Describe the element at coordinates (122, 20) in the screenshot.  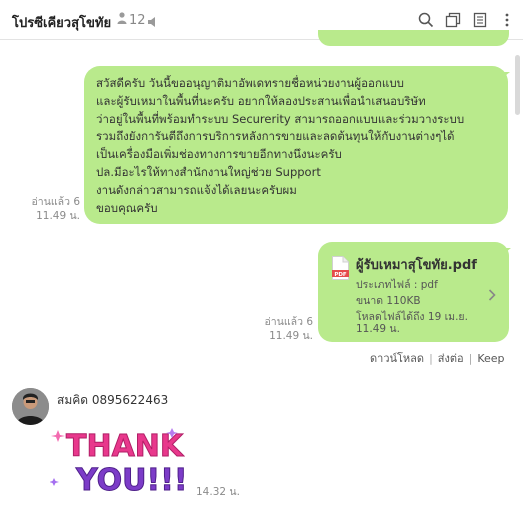
I see `person-icon` at that location.